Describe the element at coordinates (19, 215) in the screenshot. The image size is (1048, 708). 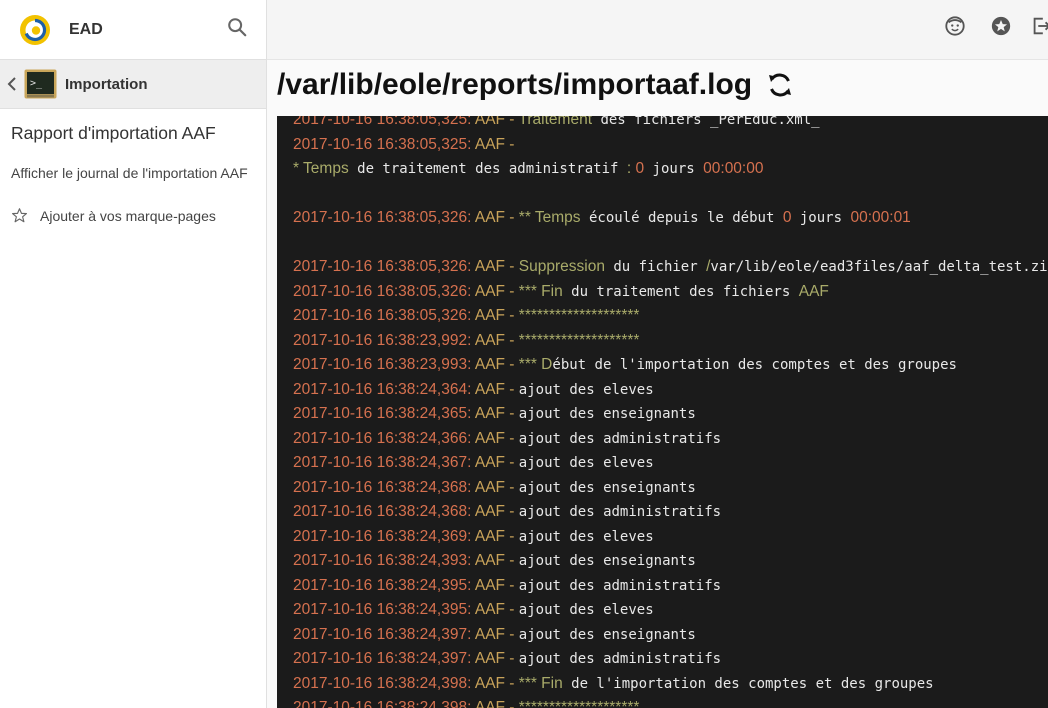
I see `star-outline-icon` at that location.